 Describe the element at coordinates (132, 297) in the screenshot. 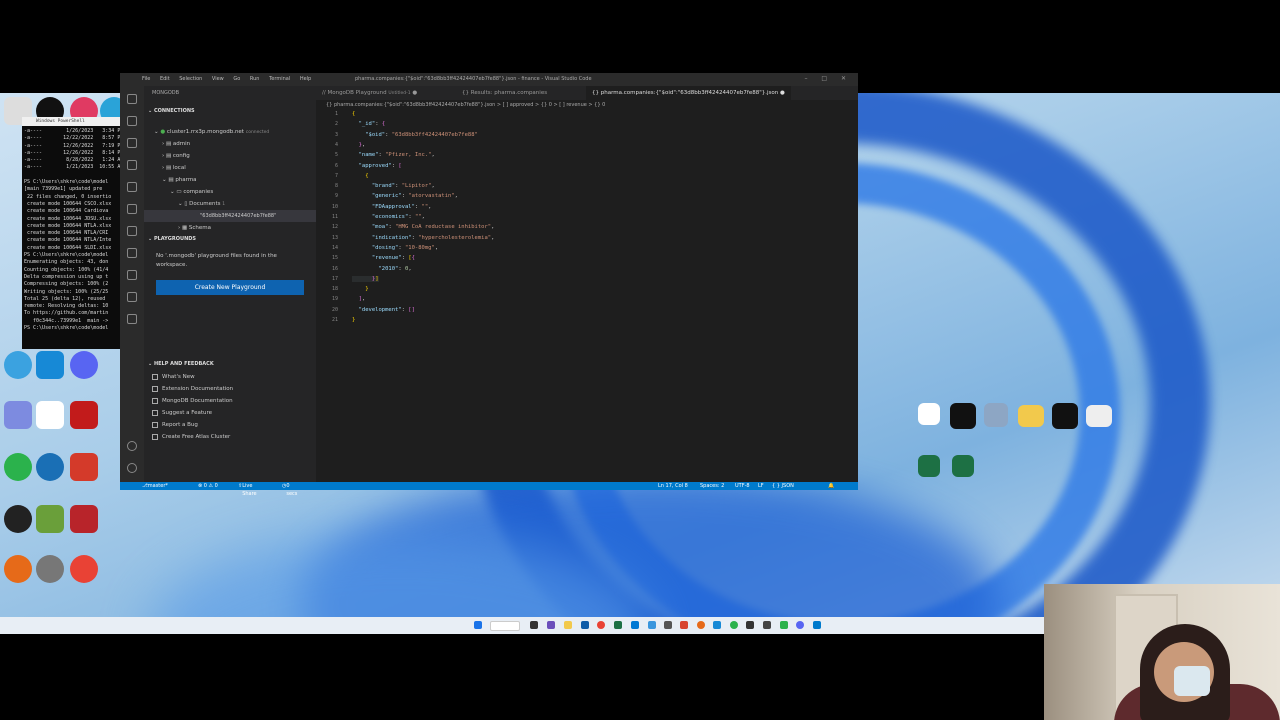

I see `bookmark-icon` at that location.